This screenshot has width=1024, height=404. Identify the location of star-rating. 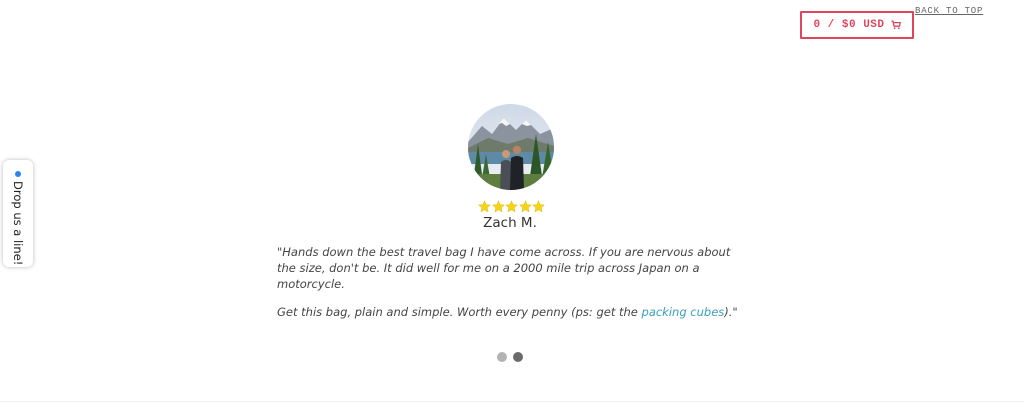
(512, 208).